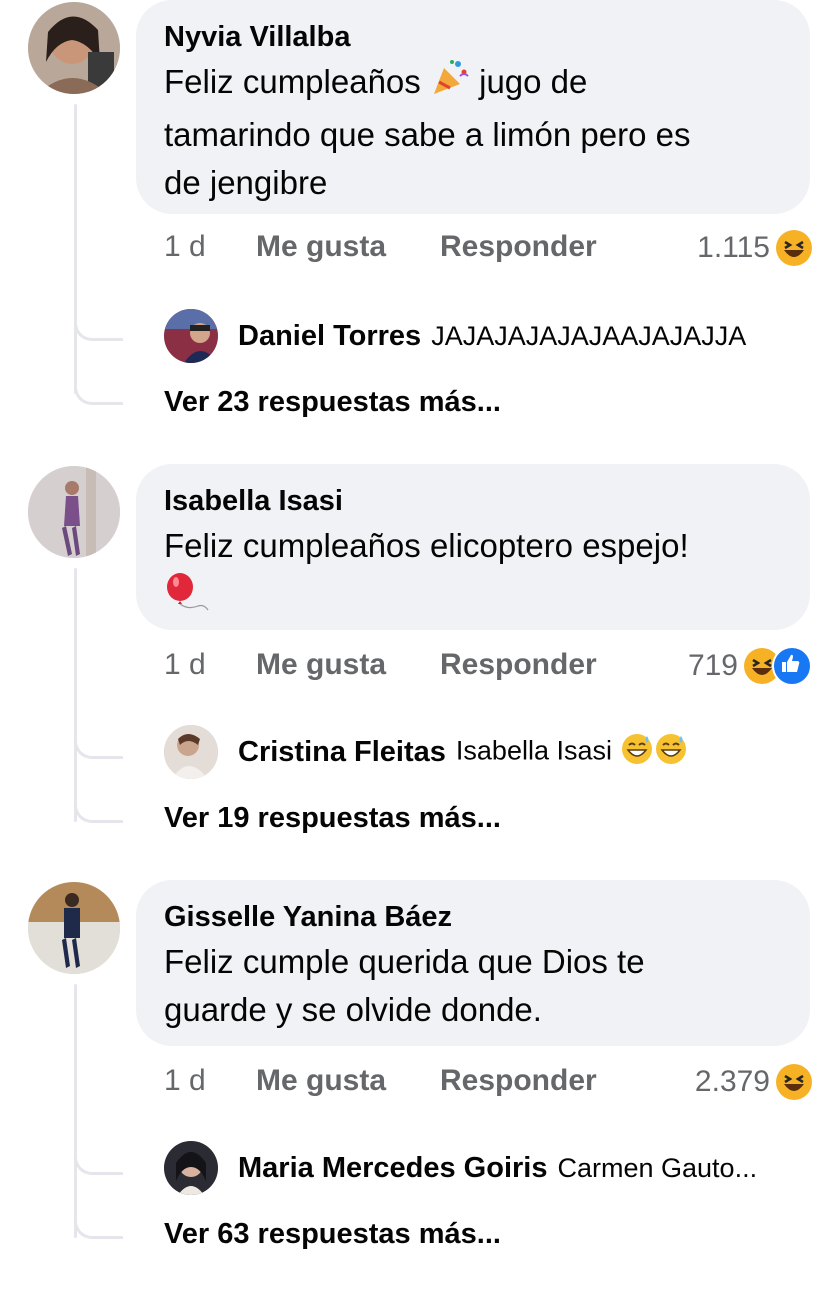 The height and width of the screenshot is (1300, 830). I want to click on comment-author: Isabella Isasi, so click(473, 501).